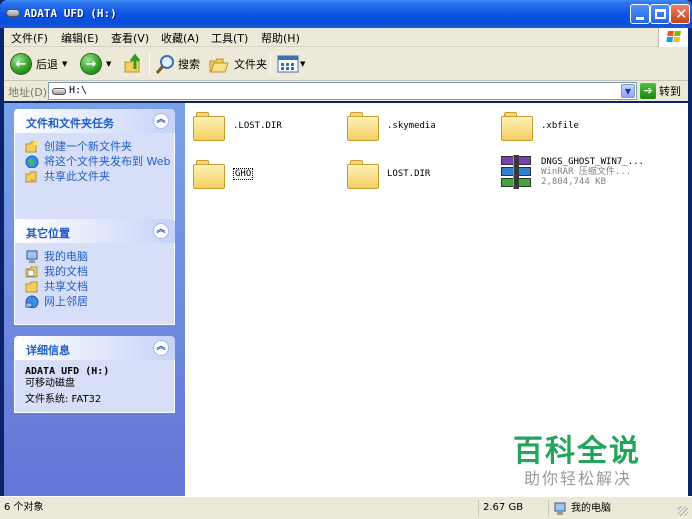 This screenshot has height=519, width=692. Describe the element at coordinates (409, 174) in the screenshot. I see `file-name: LOST.DIR` at that location.